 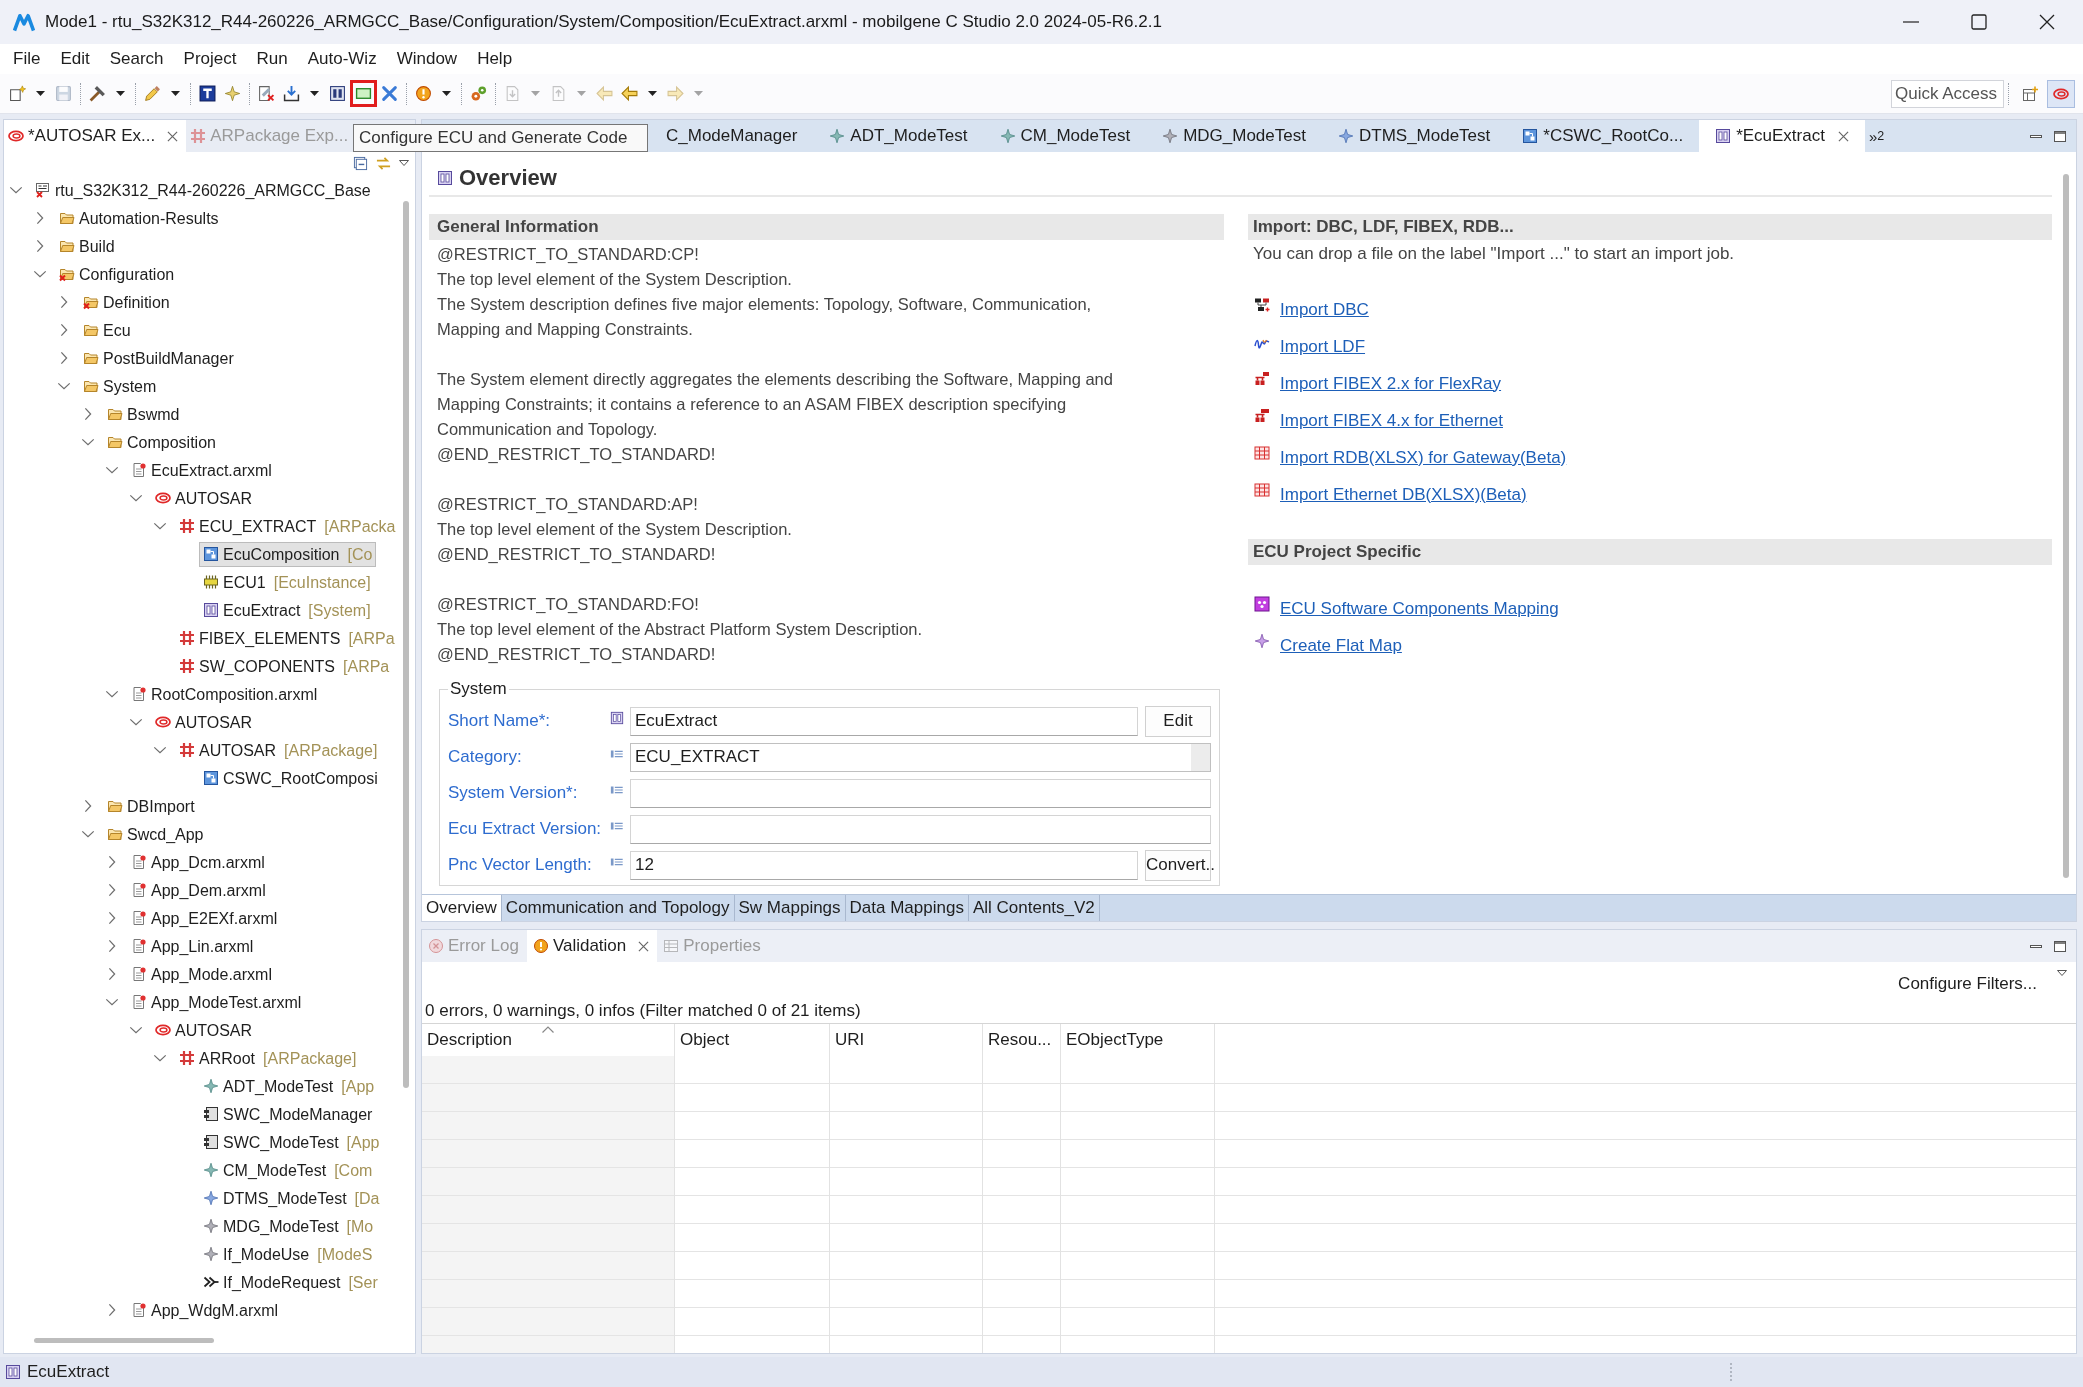 What do you see at coordinates (592, 946) in the screenshot?
I see `view-tab: Validation` at bounding box center [592, 946].